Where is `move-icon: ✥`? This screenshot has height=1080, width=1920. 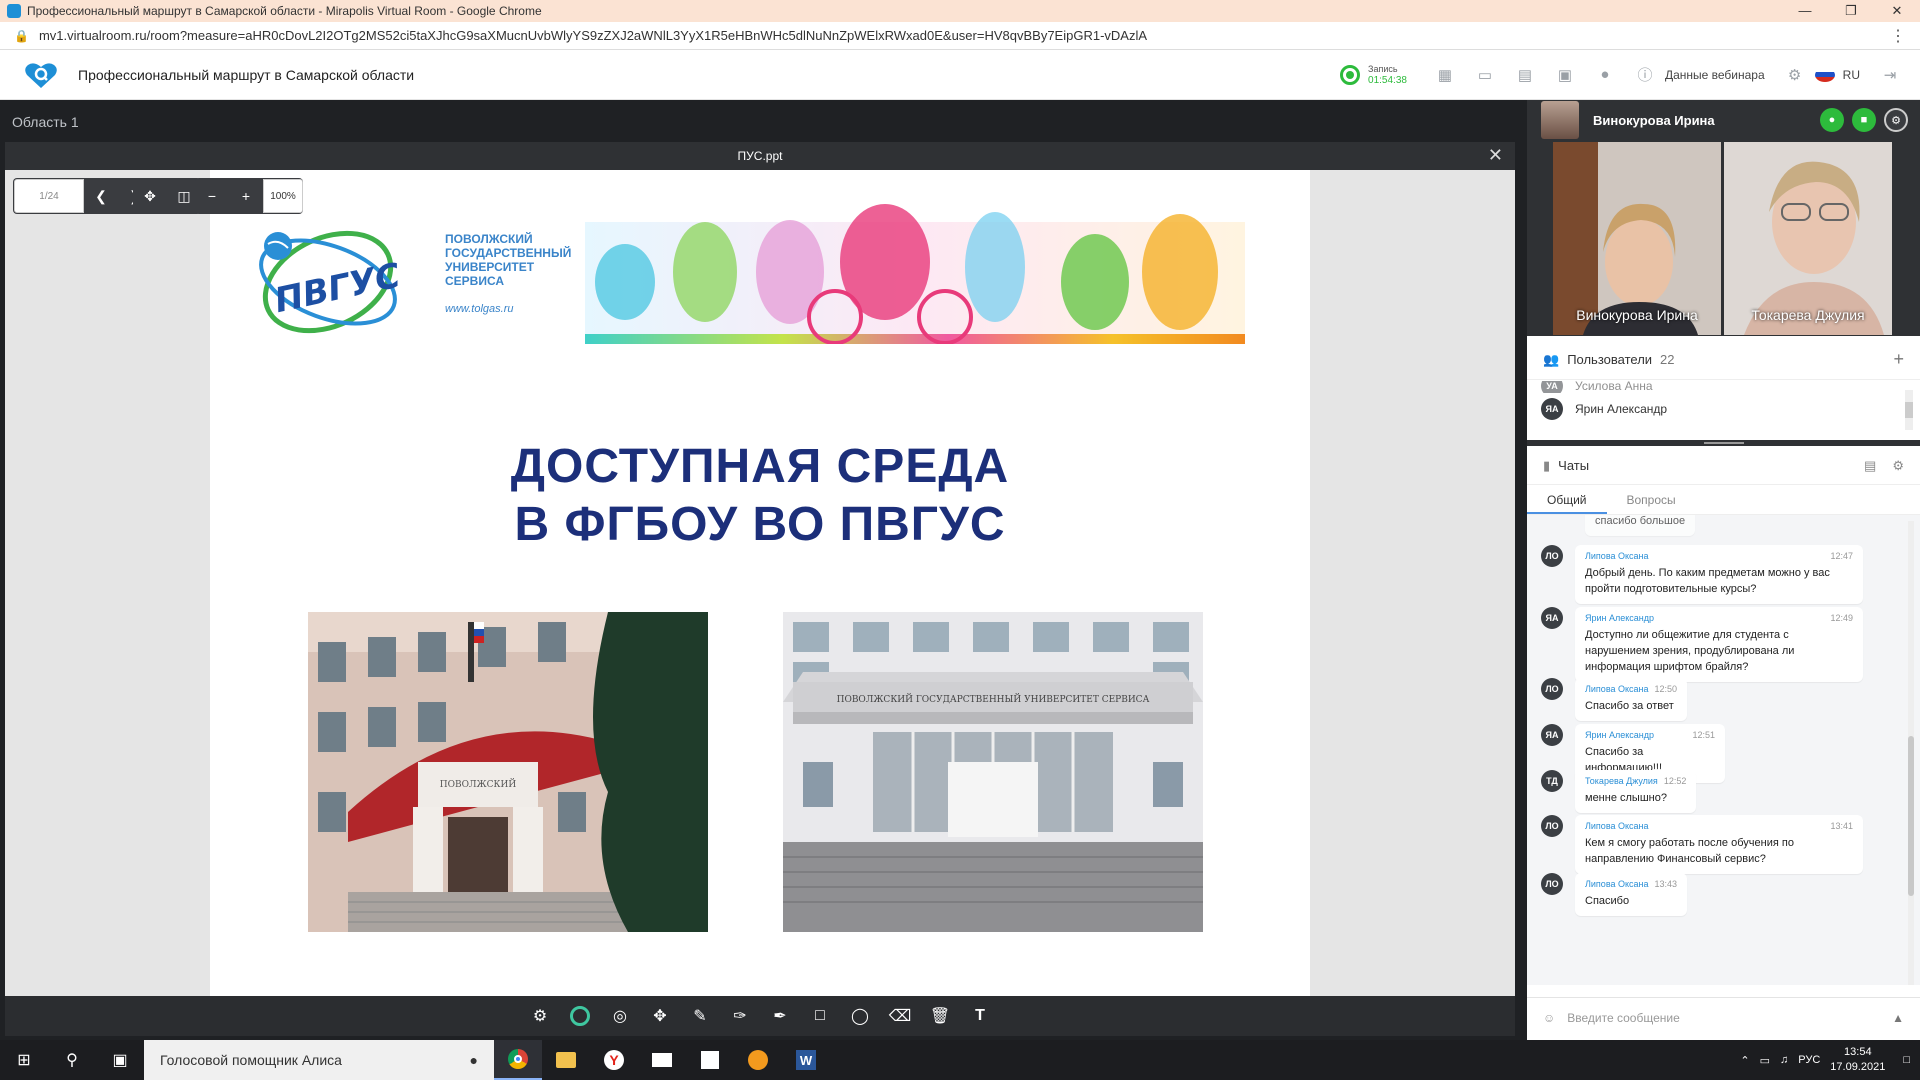
move-icon: ✥ is located at coordinates (660, 1016).